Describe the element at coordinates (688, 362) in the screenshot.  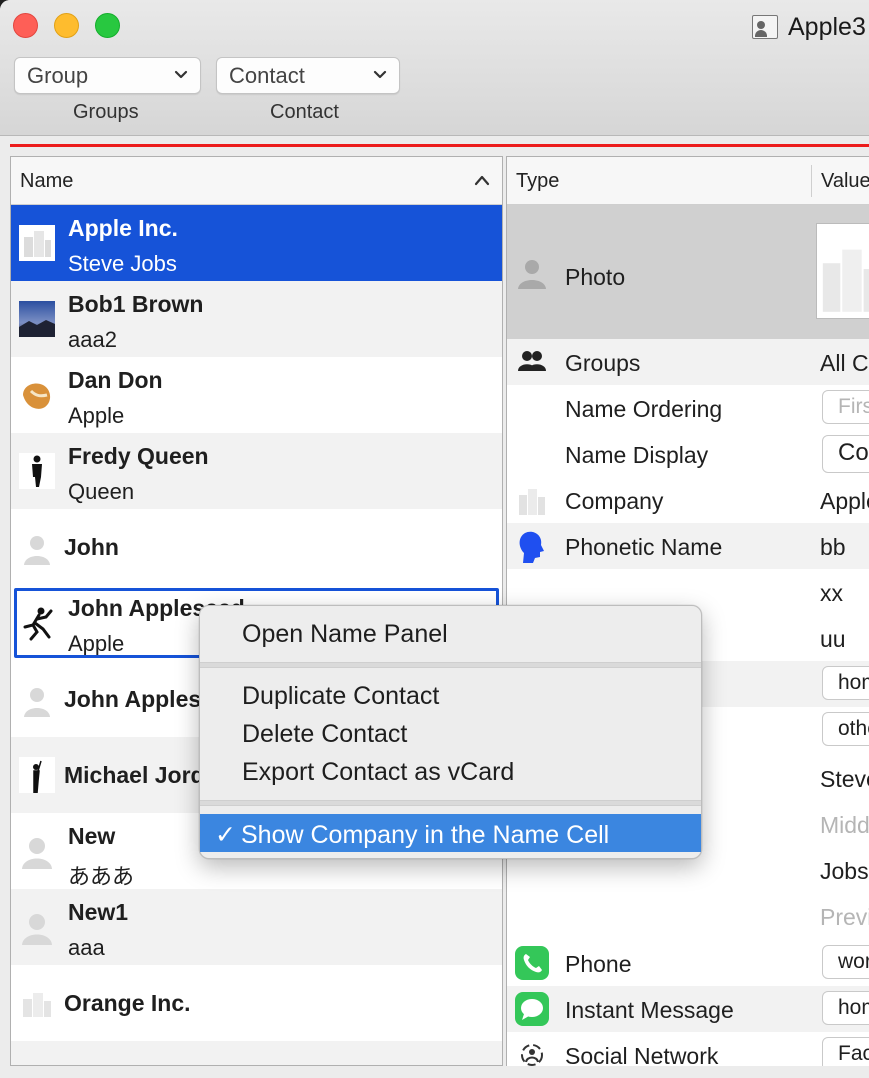
I see `detail-row-groups: Groups All Contacts` at that location.